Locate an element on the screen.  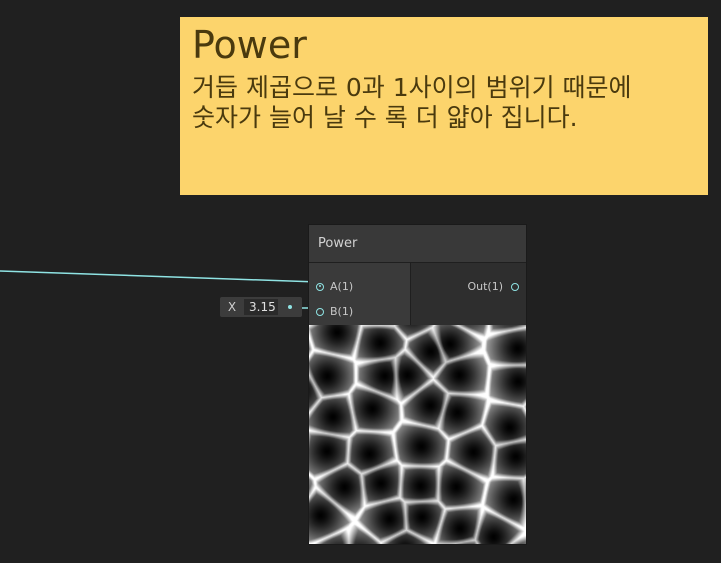
sticky-note-line: 숫자가 늘어 날 수 록 더 얇아 집니다. is located at coordinates (385, 117).